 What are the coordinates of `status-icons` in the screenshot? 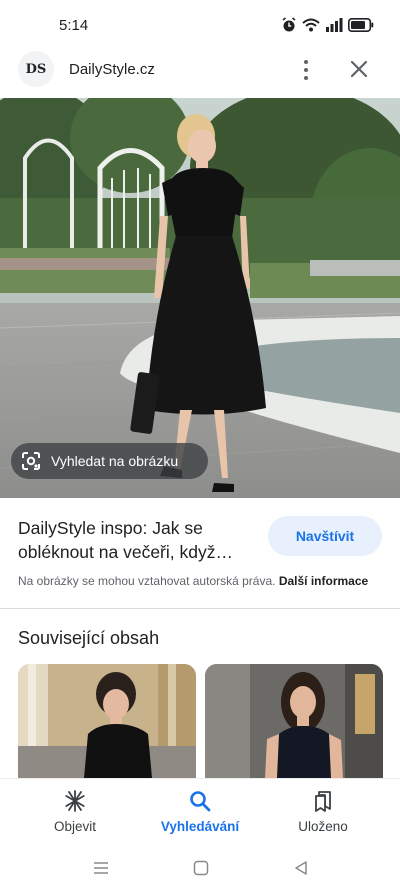 It's located at (327, 27).